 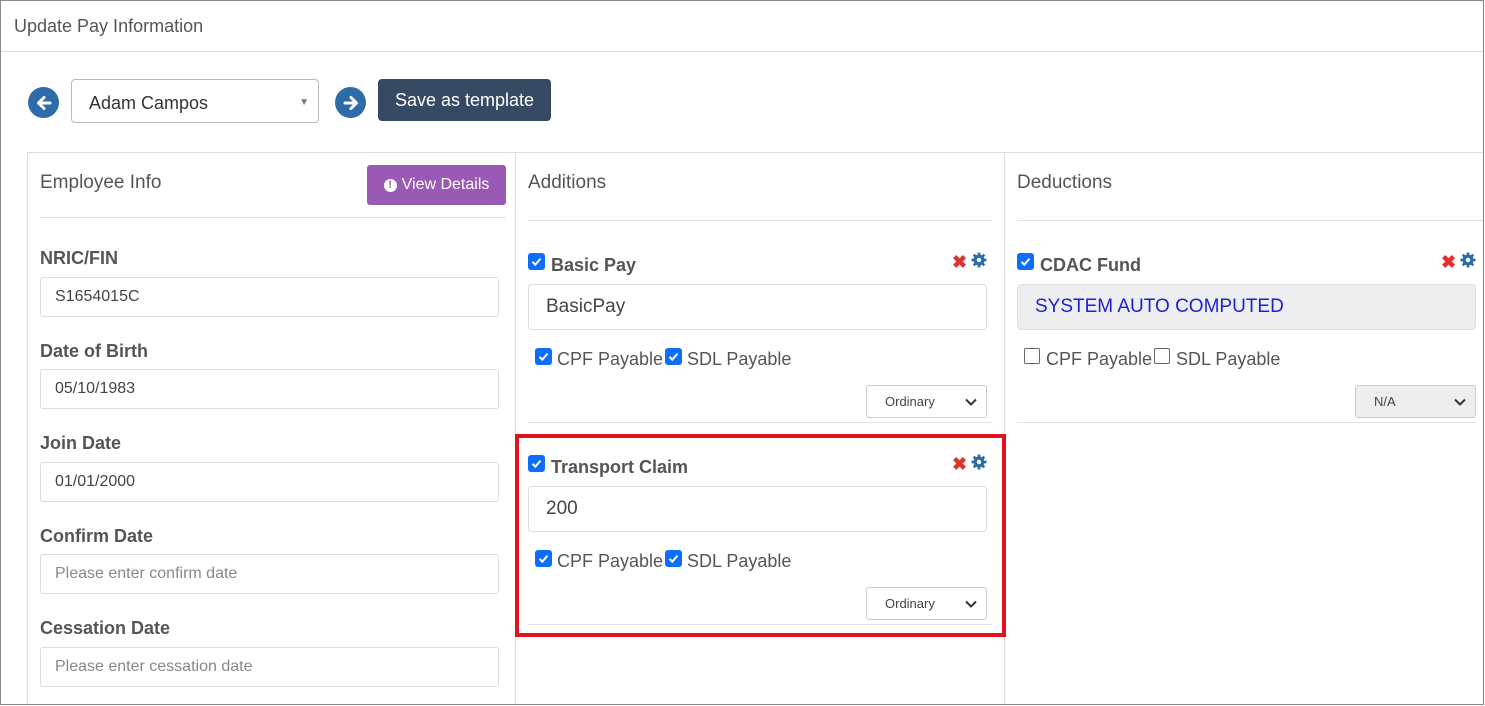 I want to click on deductions-title: Deductions, so click(x=1065, y=182).